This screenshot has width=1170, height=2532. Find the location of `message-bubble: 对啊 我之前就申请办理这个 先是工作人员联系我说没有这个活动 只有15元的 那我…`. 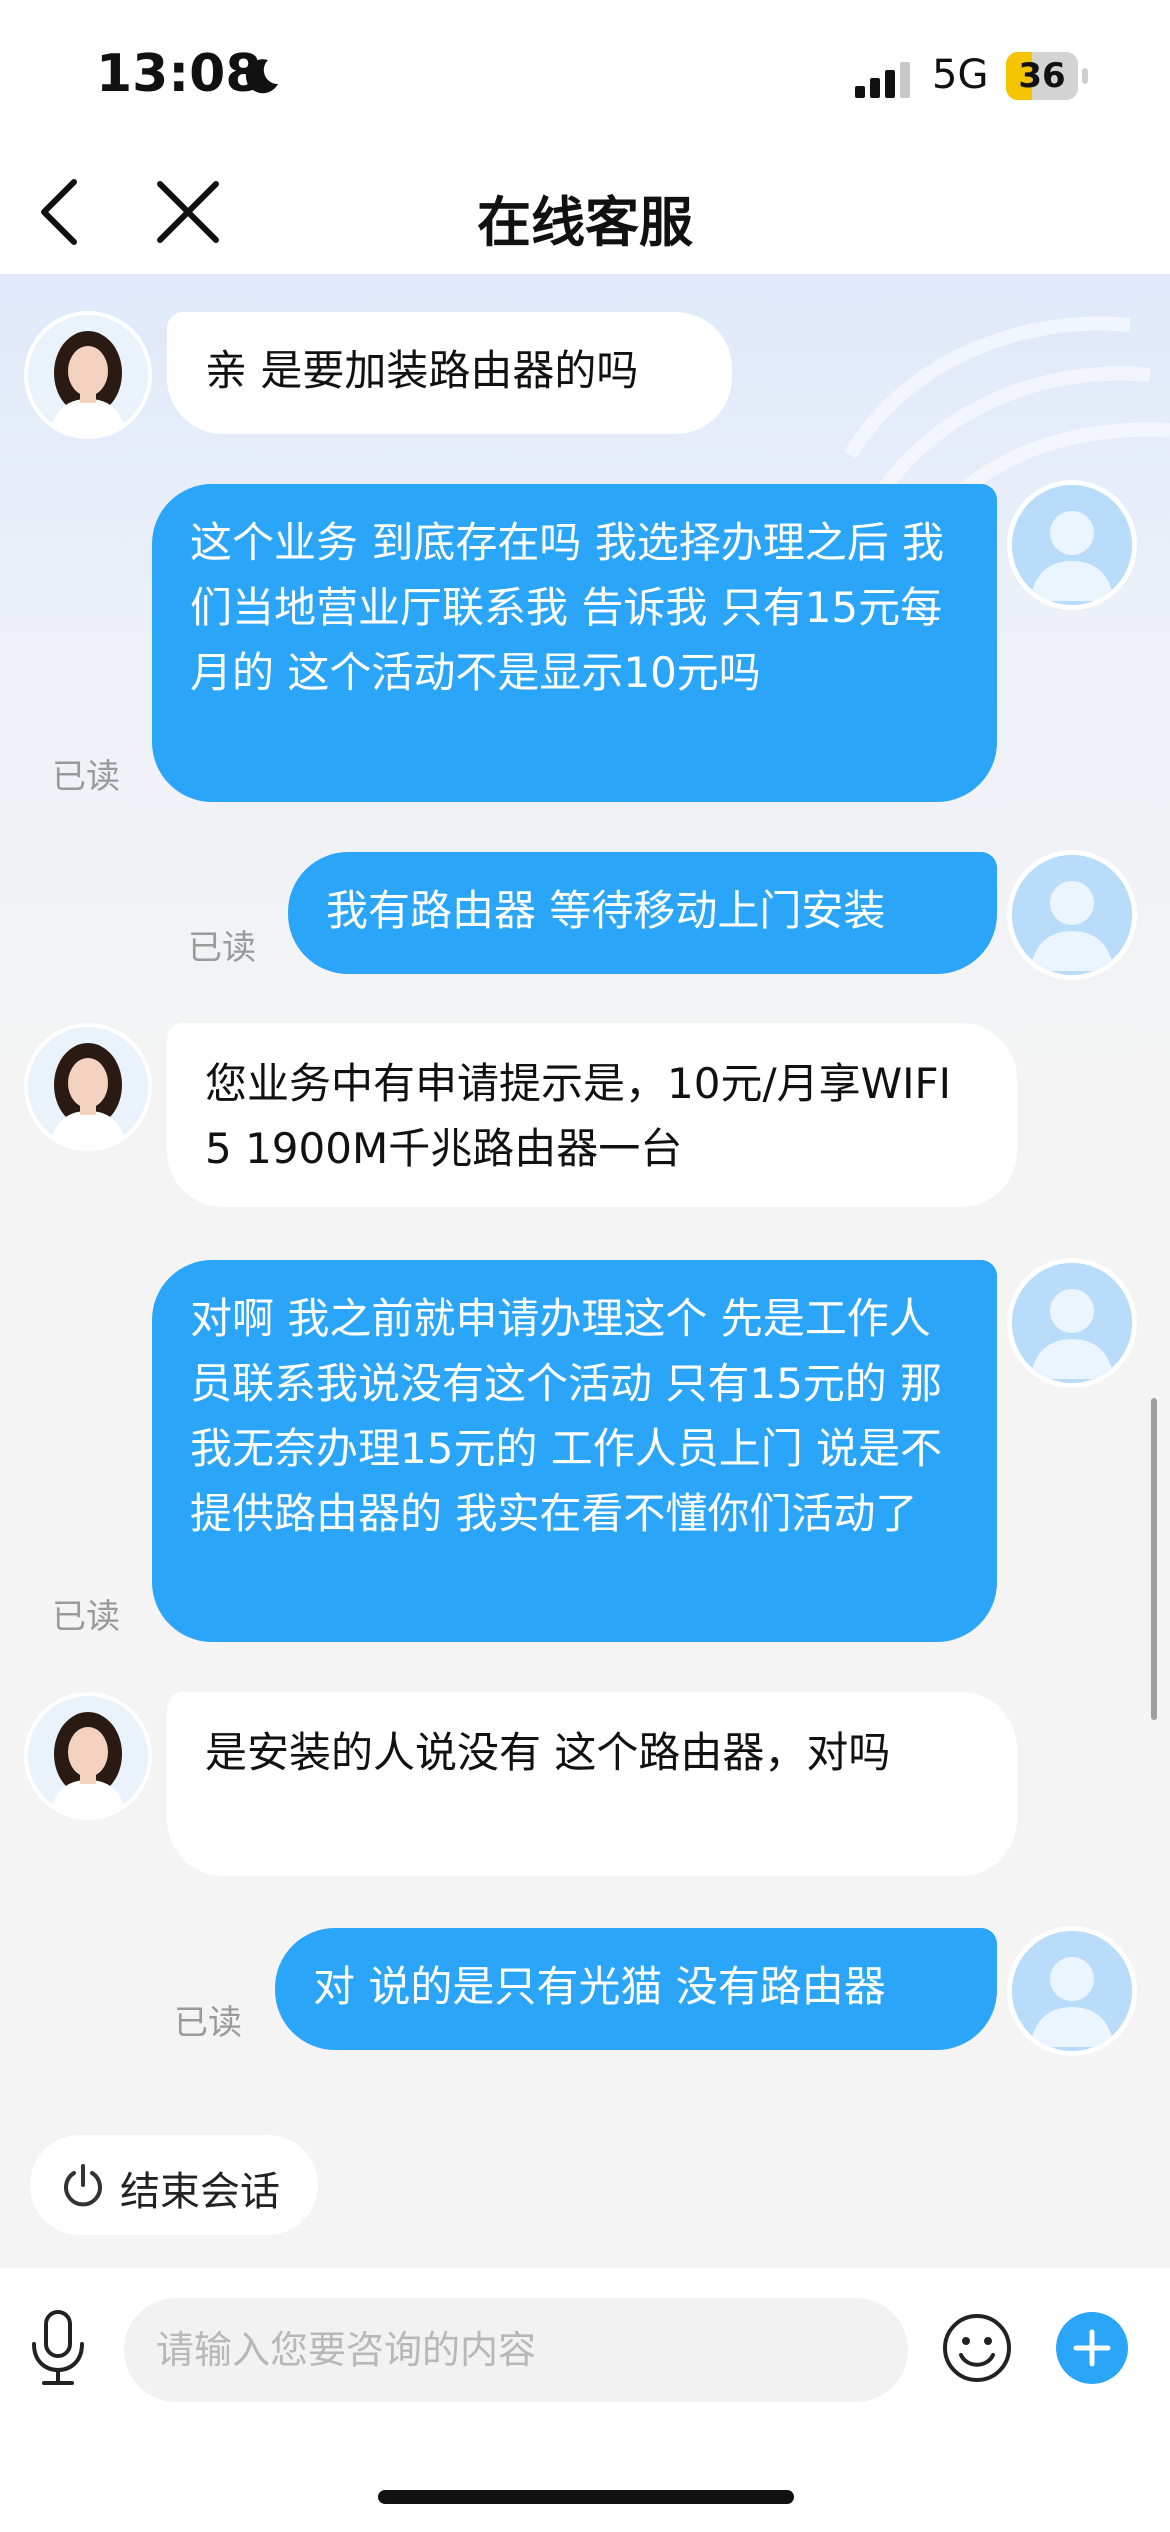

message-bubble: 对啊 我之前就申请办理这个 先是工作人员联系我说没有这个活动 只有15元的 那我… is located at coordinates (574, 1451).